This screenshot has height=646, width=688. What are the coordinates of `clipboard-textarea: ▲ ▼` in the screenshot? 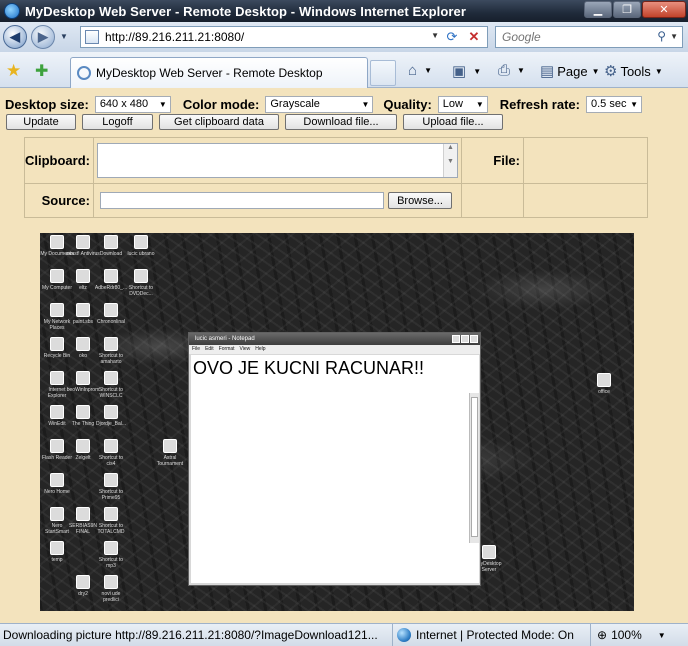 It's located at (277, 160).